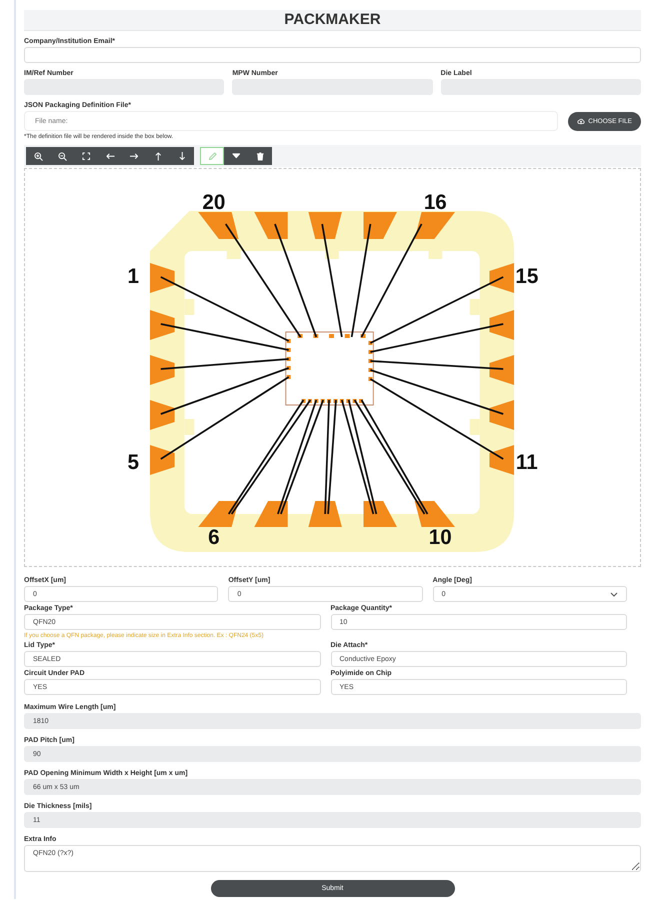  What do you see at coordinates (214, 538) in the screenshot?
I see `pin-number: 6` at bounding box center [214, 538].